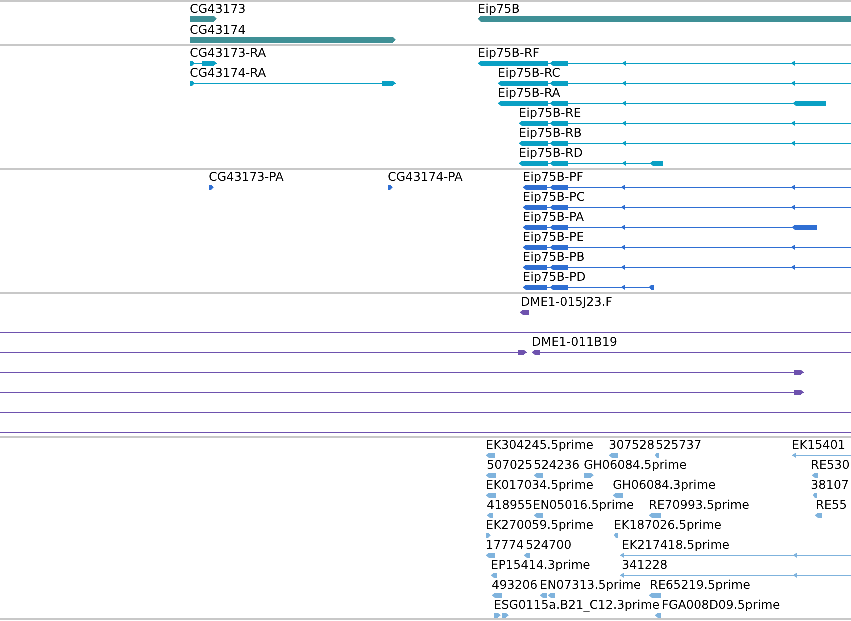  Describe the element at coordinates (509, 53) in the screenshot. I see `transcript-label: Eip75B-RF` at that location.